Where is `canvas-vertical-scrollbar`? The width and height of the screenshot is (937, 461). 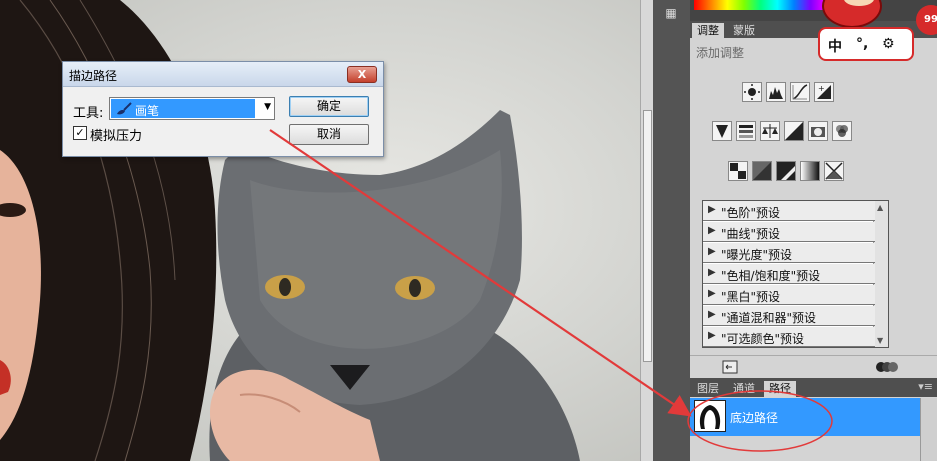 canvas-vertical-scrollbar is located at coordinates (646, 230).